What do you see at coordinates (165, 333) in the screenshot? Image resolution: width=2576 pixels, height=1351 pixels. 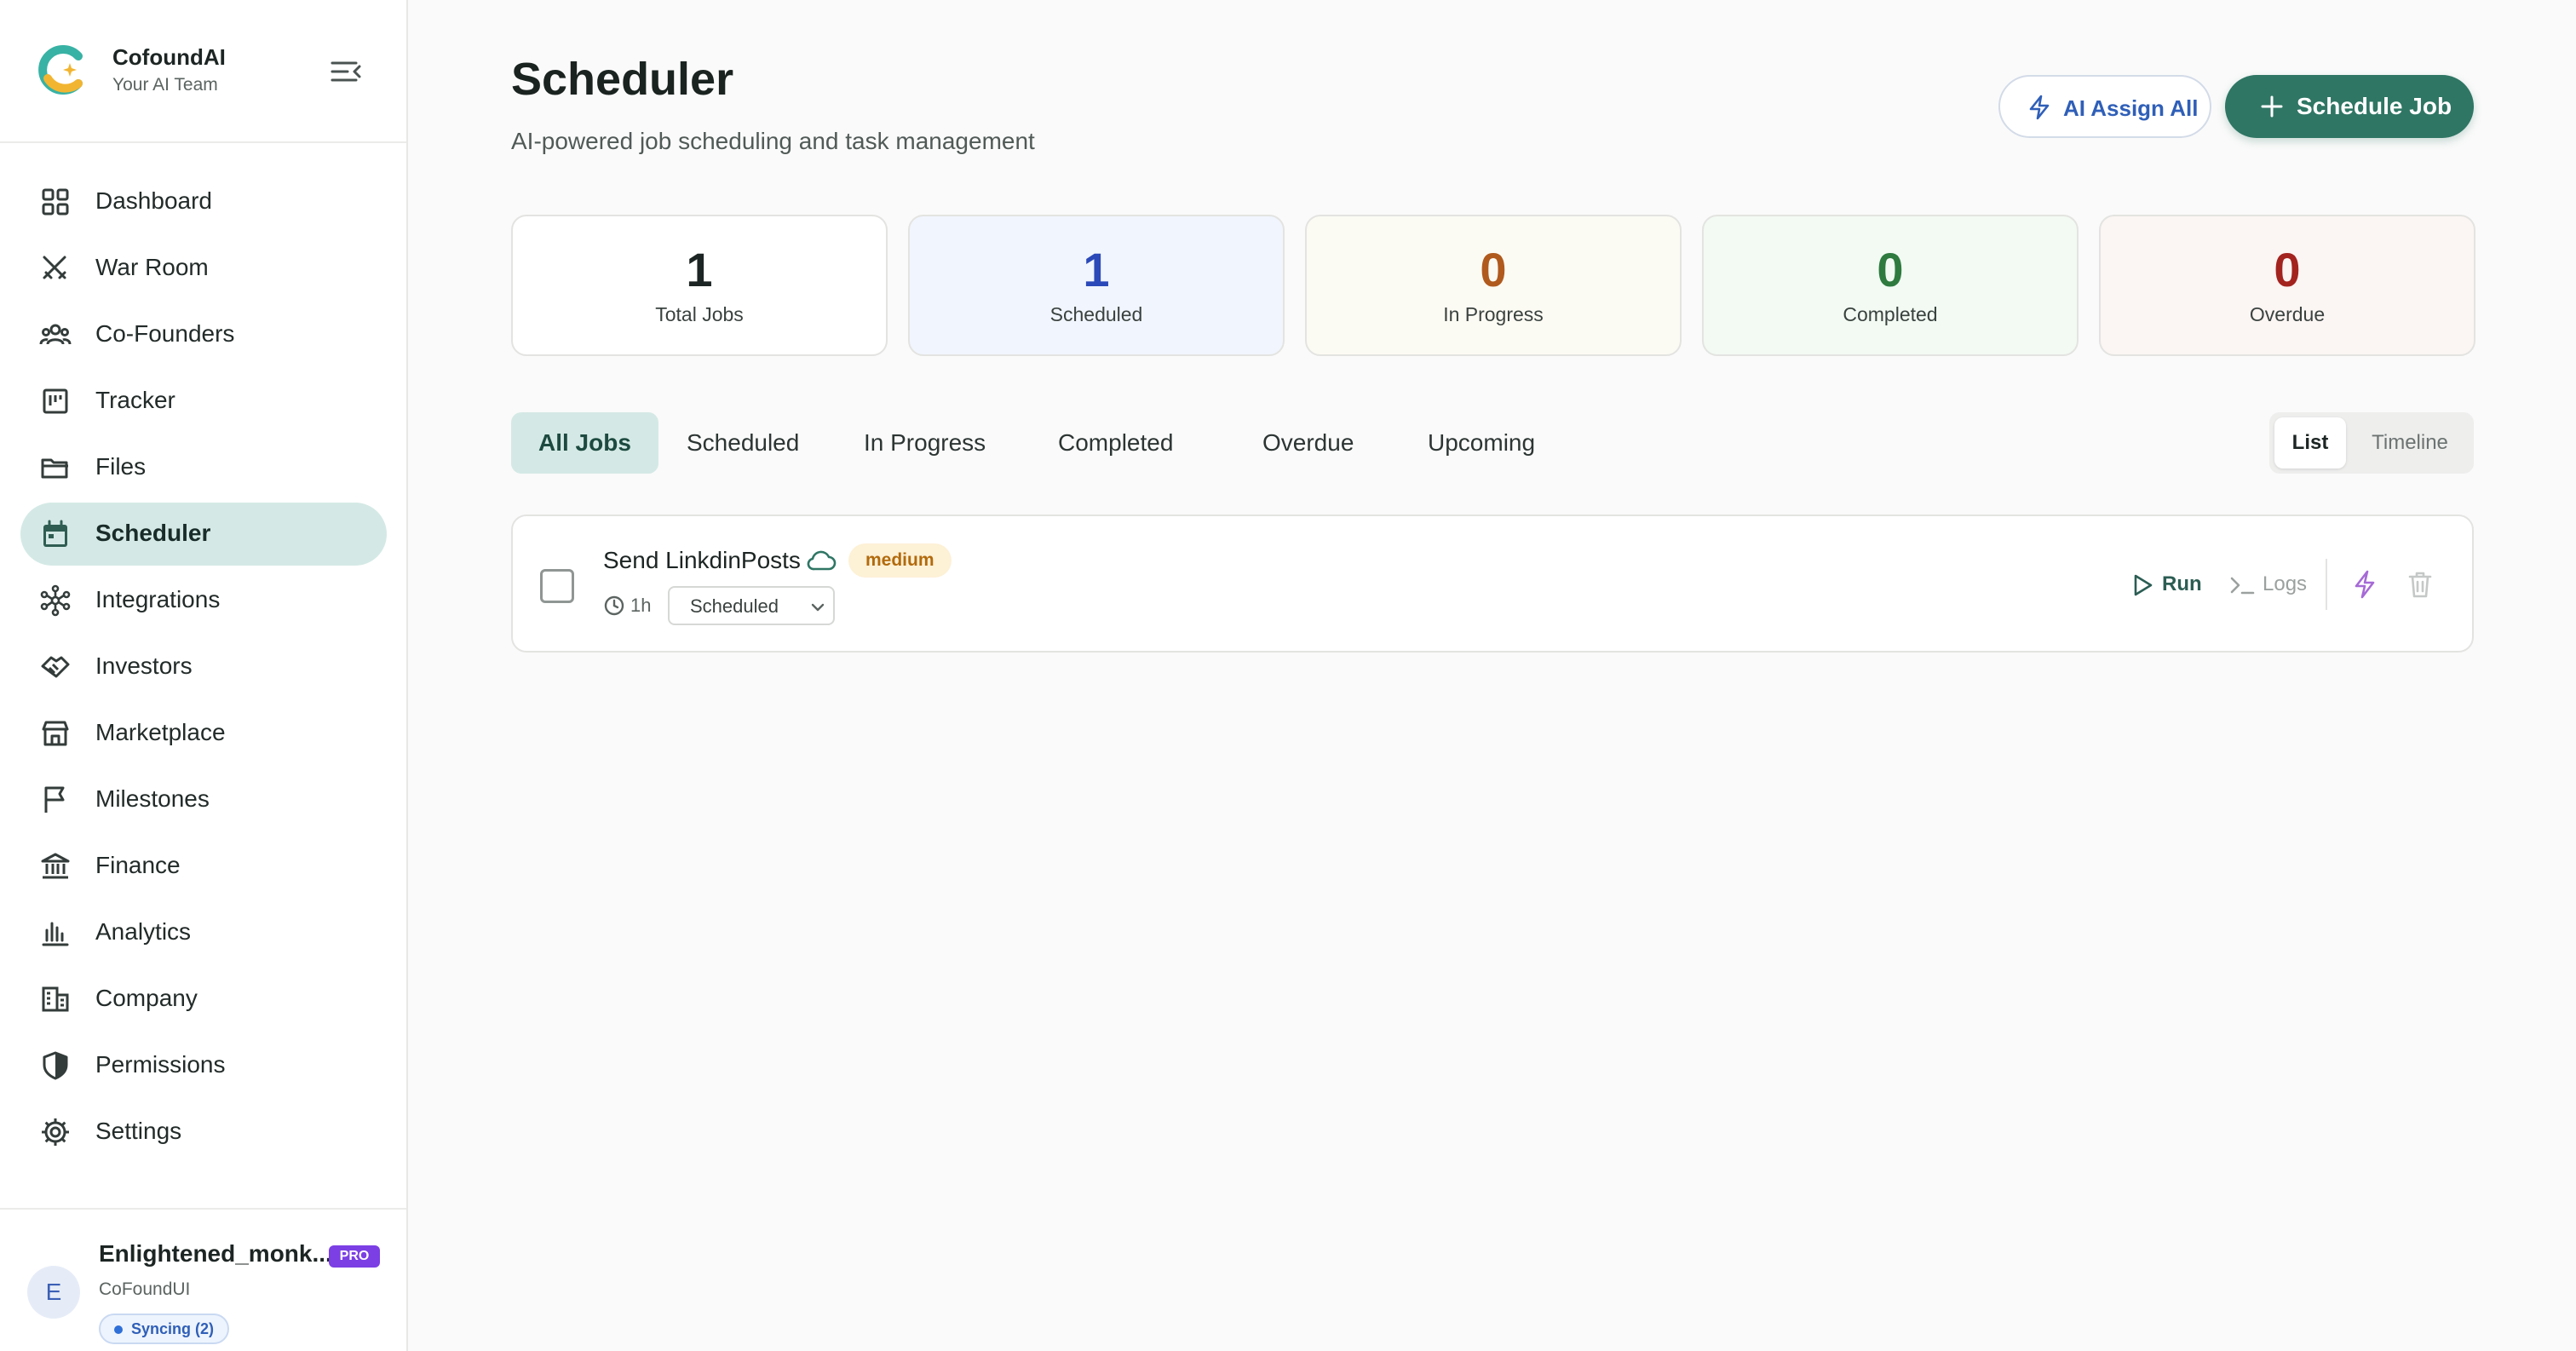 I see `sidebar-item-label: Co-Founders` at bounding box center [165, 333].